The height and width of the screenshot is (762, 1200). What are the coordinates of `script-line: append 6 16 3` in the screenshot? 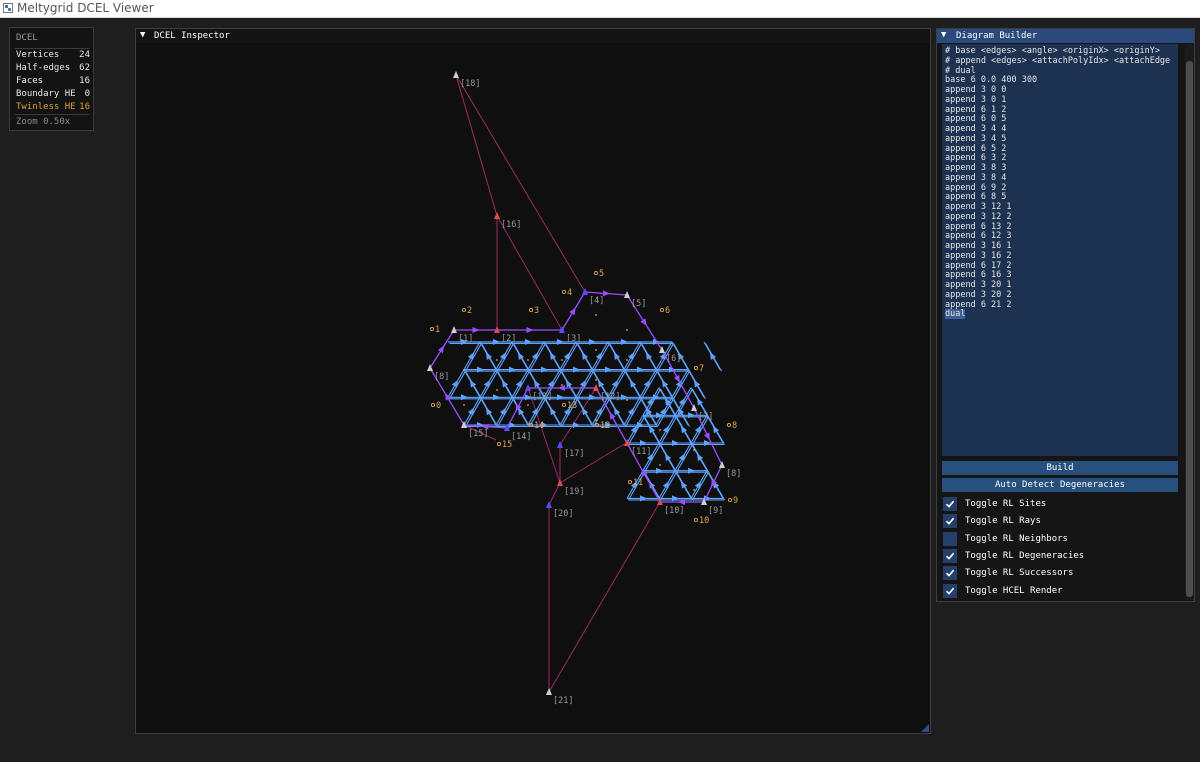 It's located at (978, 275).